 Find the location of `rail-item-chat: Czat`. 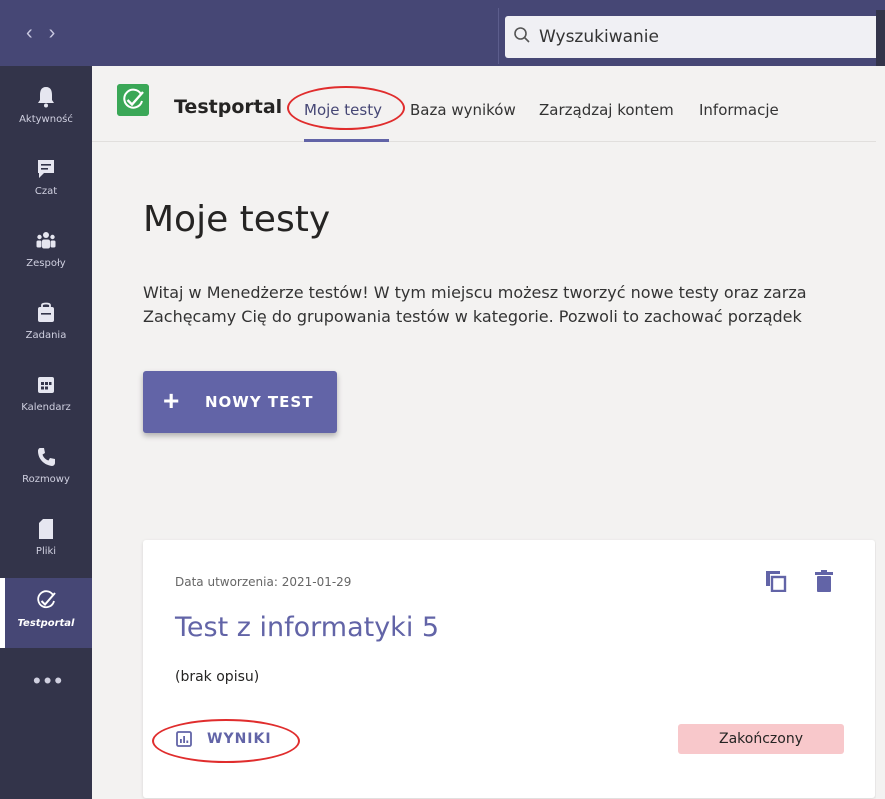

rail-item-chat: Czat is located at coordinates (46, 181).